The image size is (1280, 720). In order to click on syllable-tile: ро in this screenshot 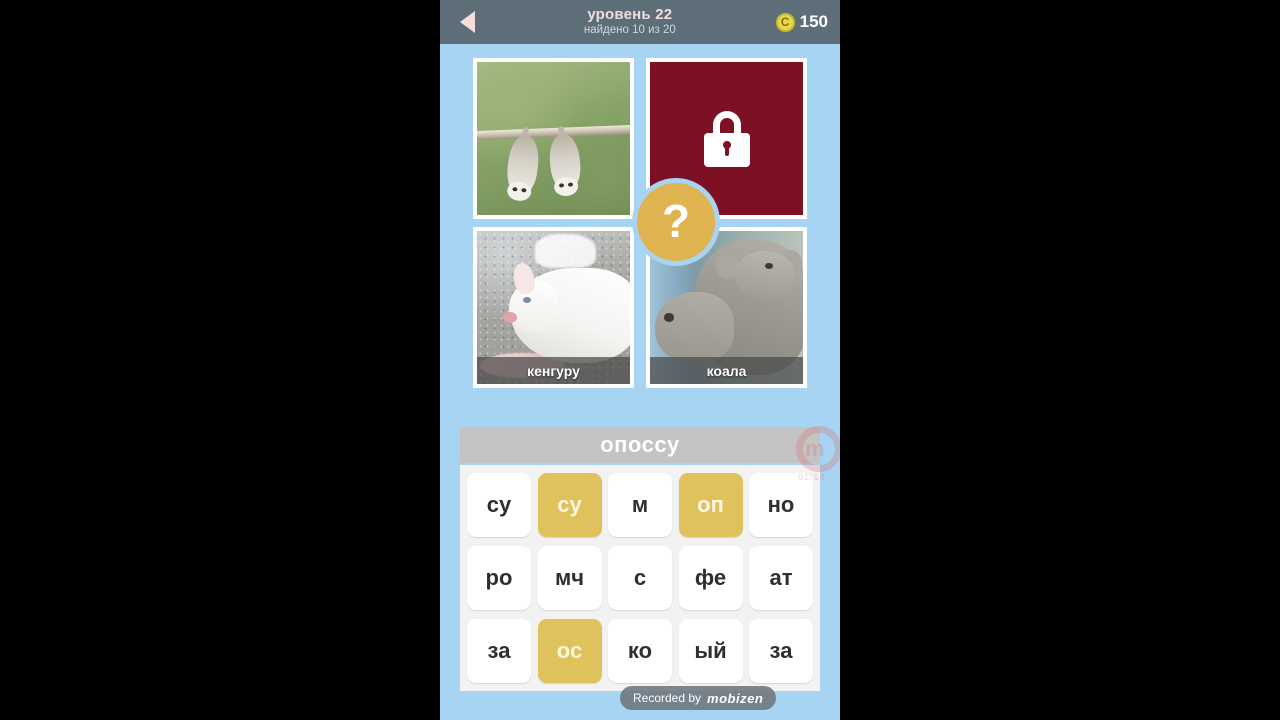, I will do `click(499, 578)`.